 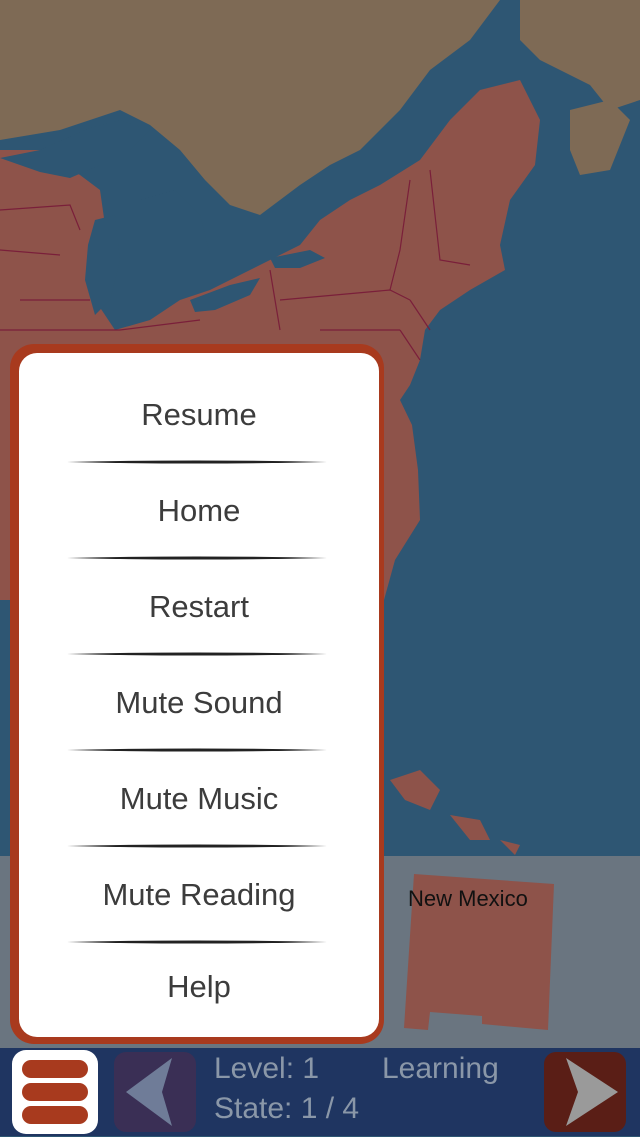 What do you see at coordinates (468, 898) in the screenshot?
I see `piece-label: New Mexico` at bounding box center [468, 898].